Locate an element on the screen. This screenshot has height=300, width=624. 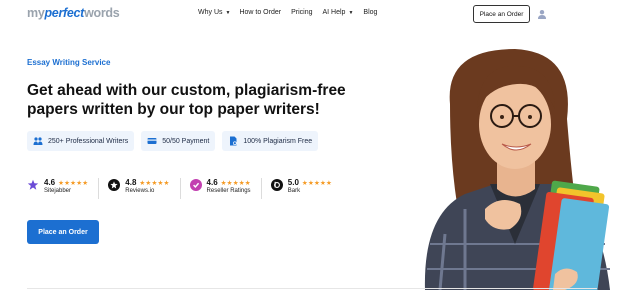
payment-icon is located at coordinates (152, 141).